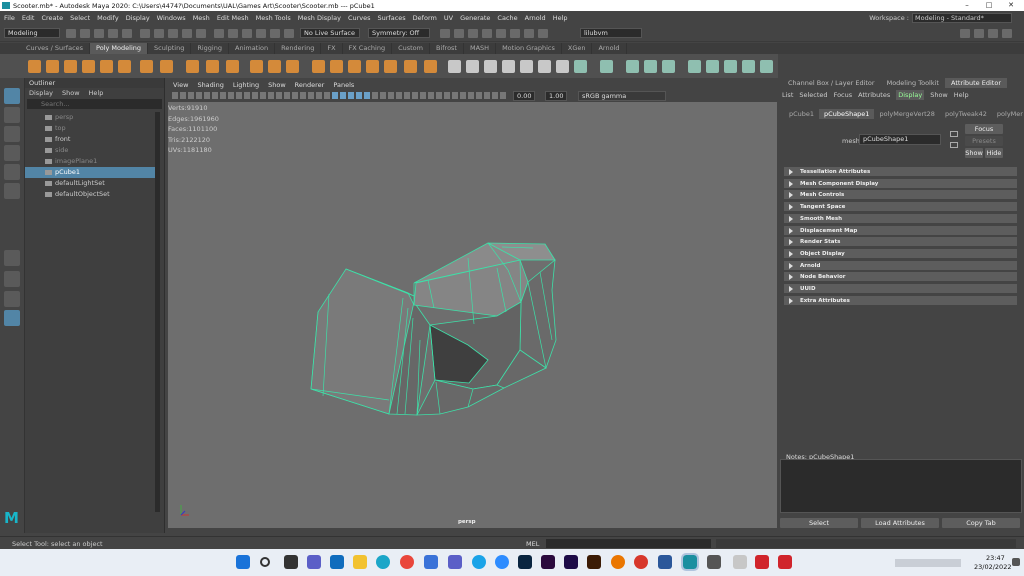 The width and height of the screenshot is (1024, 576). I want to click on store-icon, so click(431, 562).